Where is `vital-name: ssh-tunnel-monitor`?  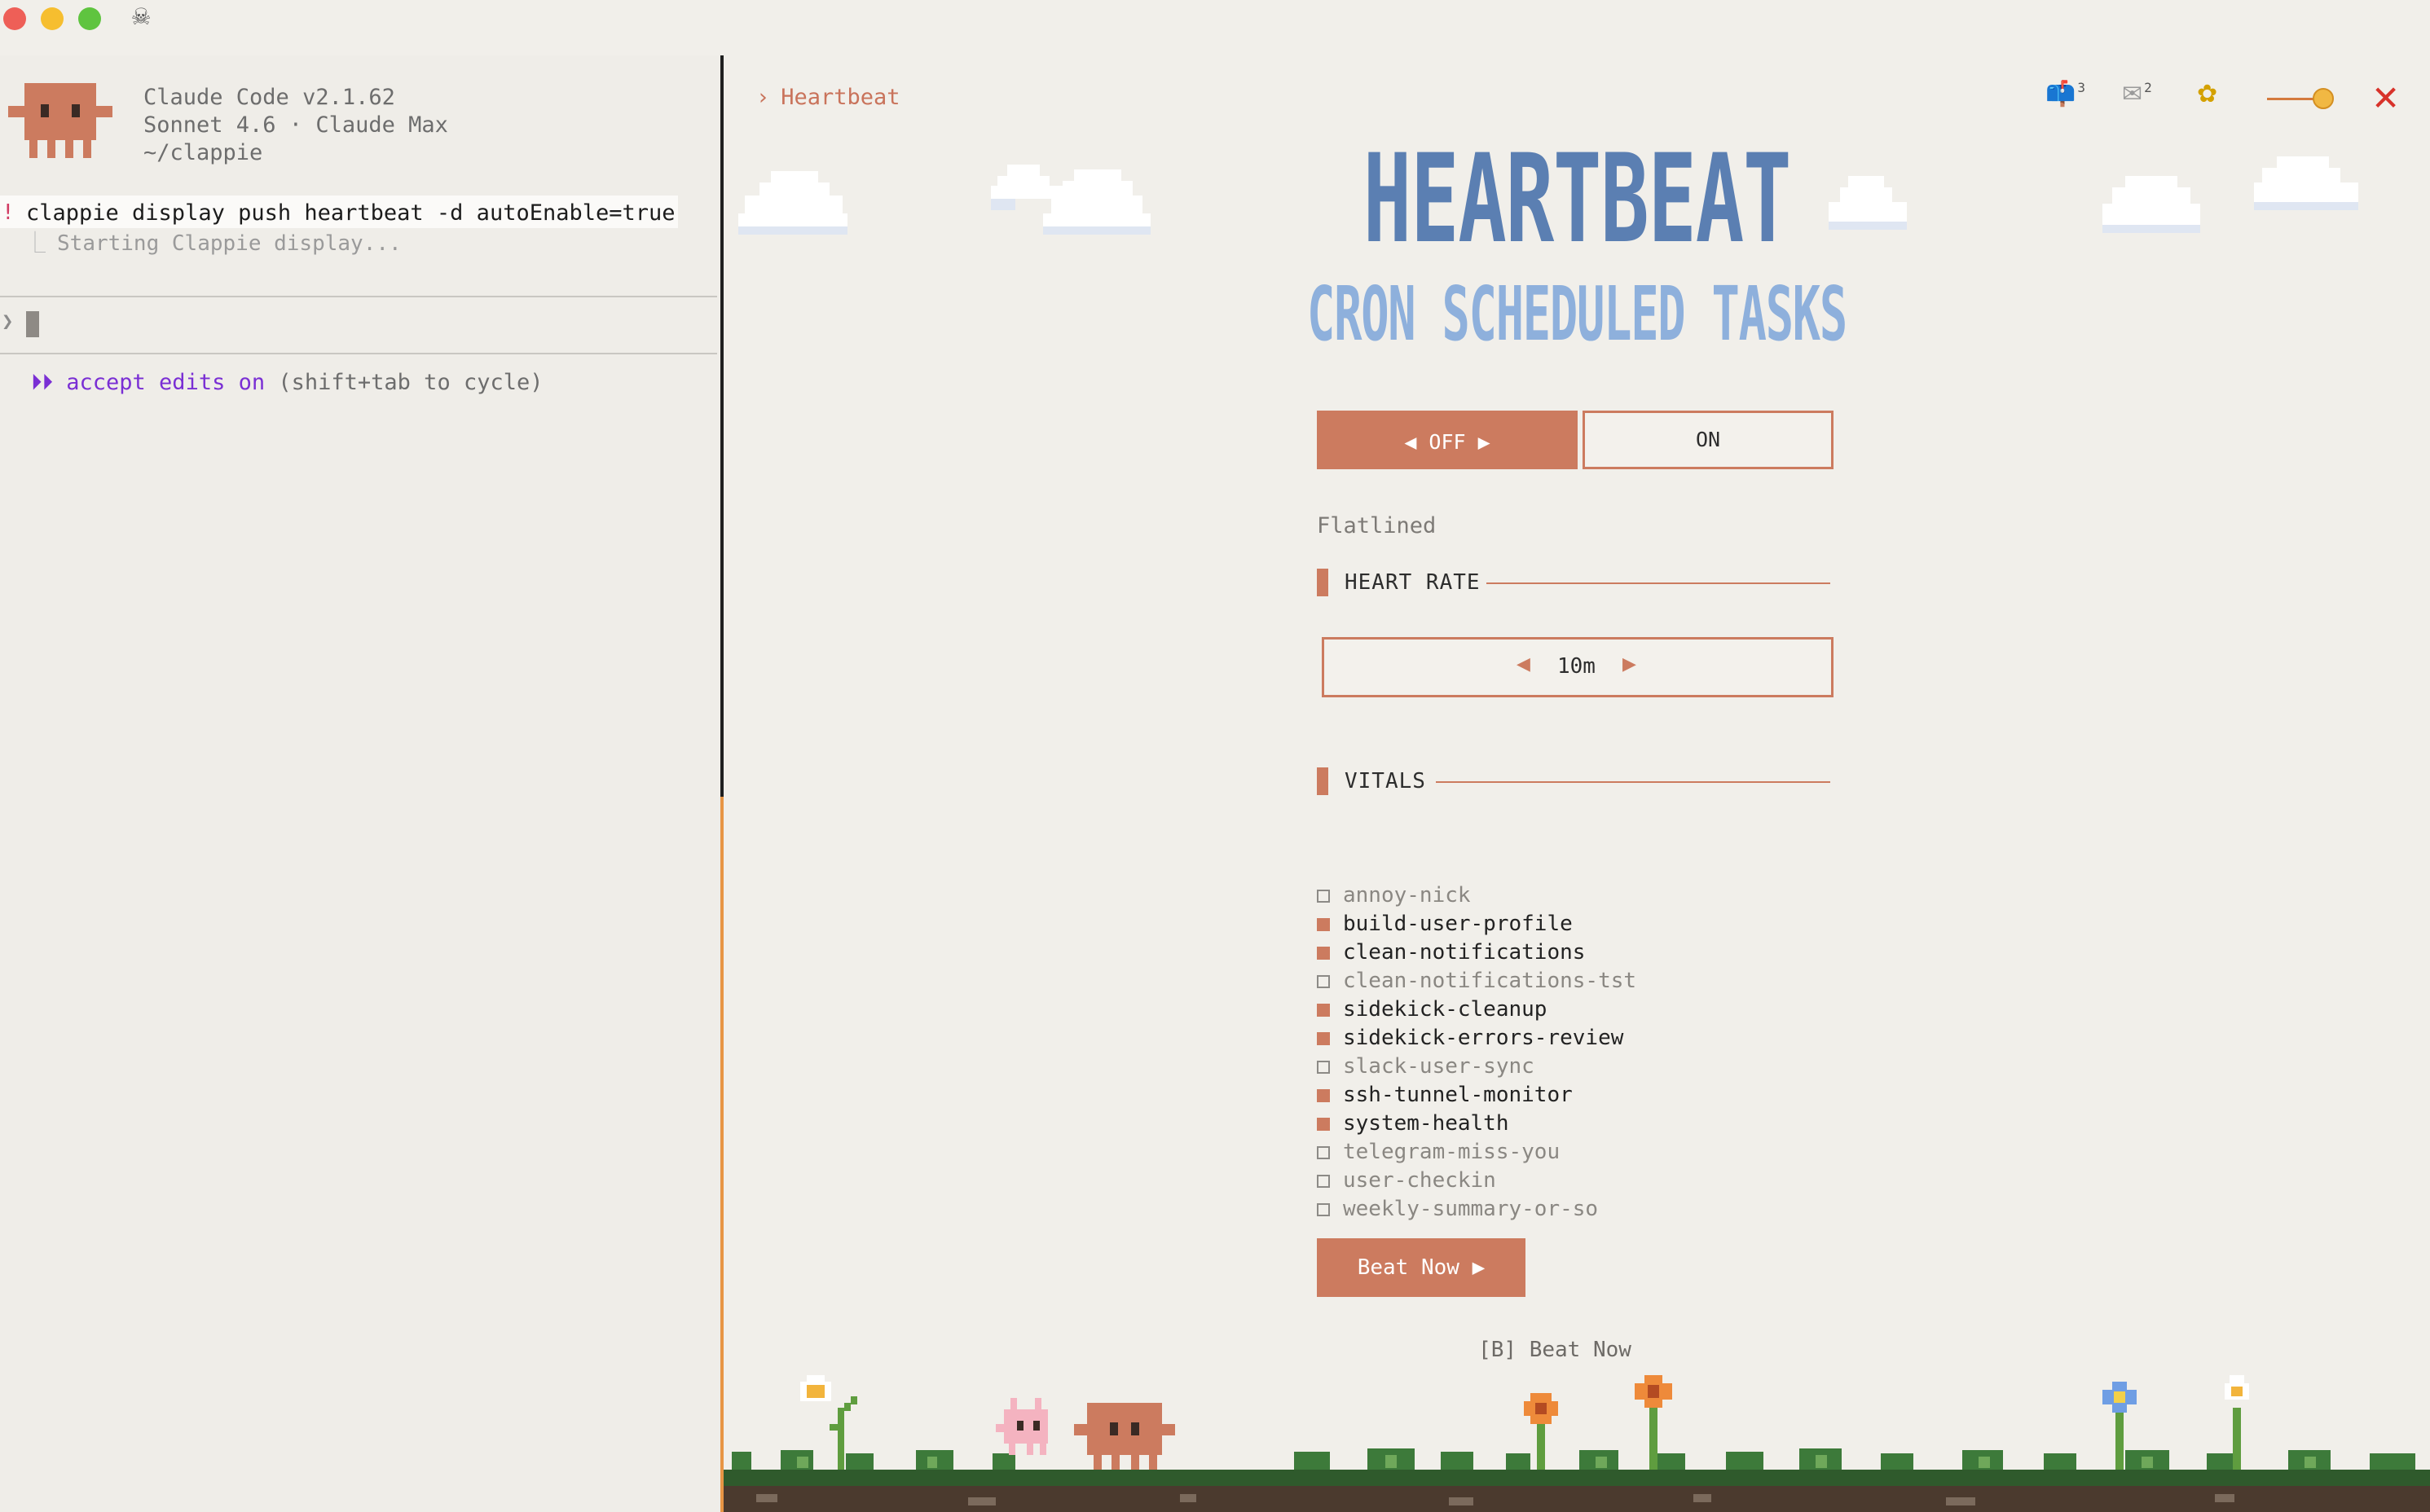
vital-name: ssh-tunnel-monitor is located at coordinates (1458, 1095).